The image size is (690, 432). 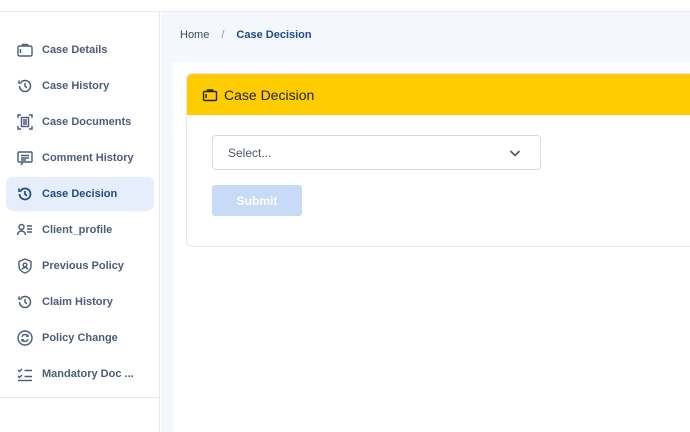 I want to click on sidebar-item-label: Claim History, so click(x=77, y=302).